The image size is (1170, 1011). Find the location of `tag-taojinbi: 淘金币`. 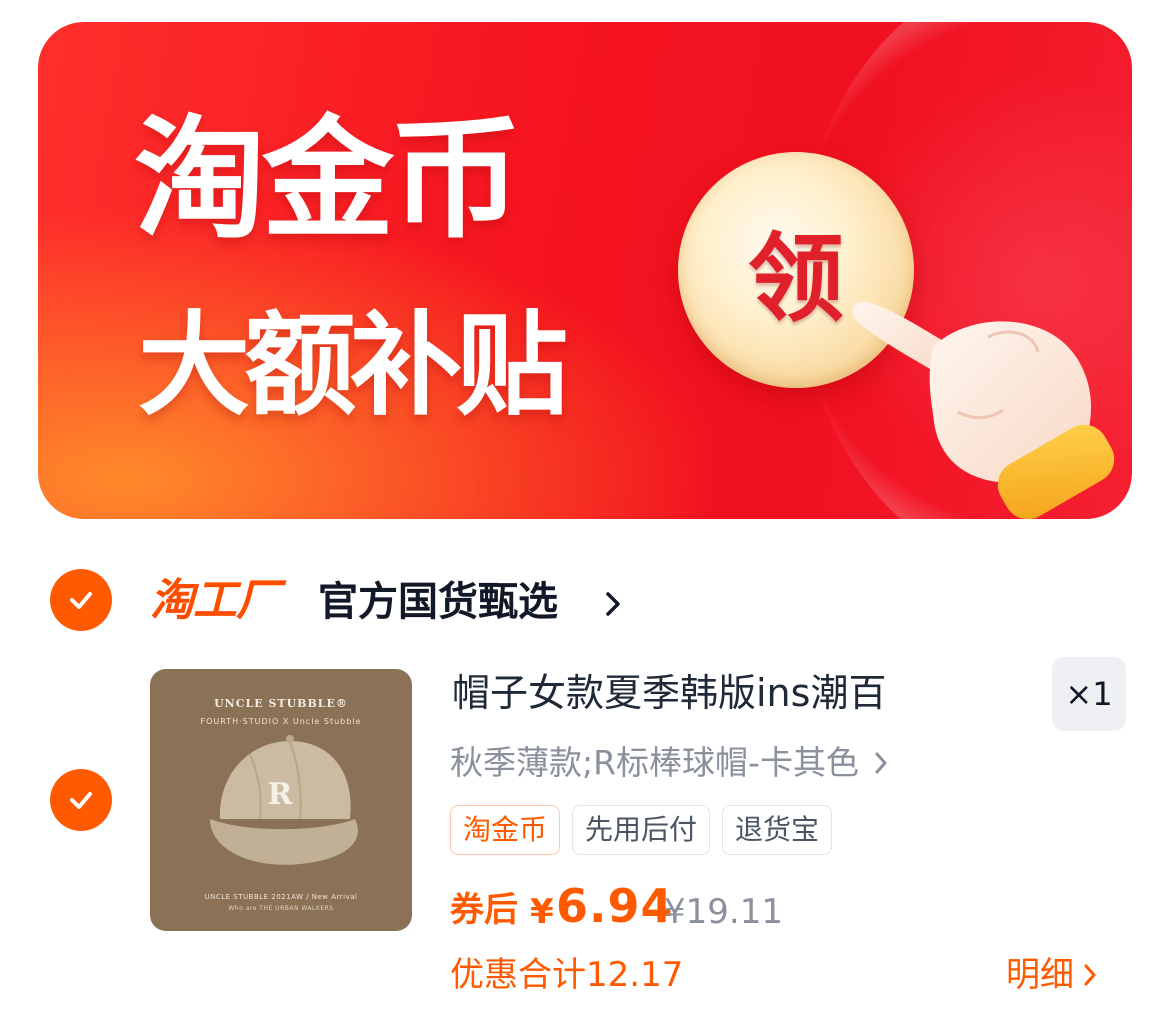

tag-taojinbi: 淘金币 is located at coordinates (505, 830).